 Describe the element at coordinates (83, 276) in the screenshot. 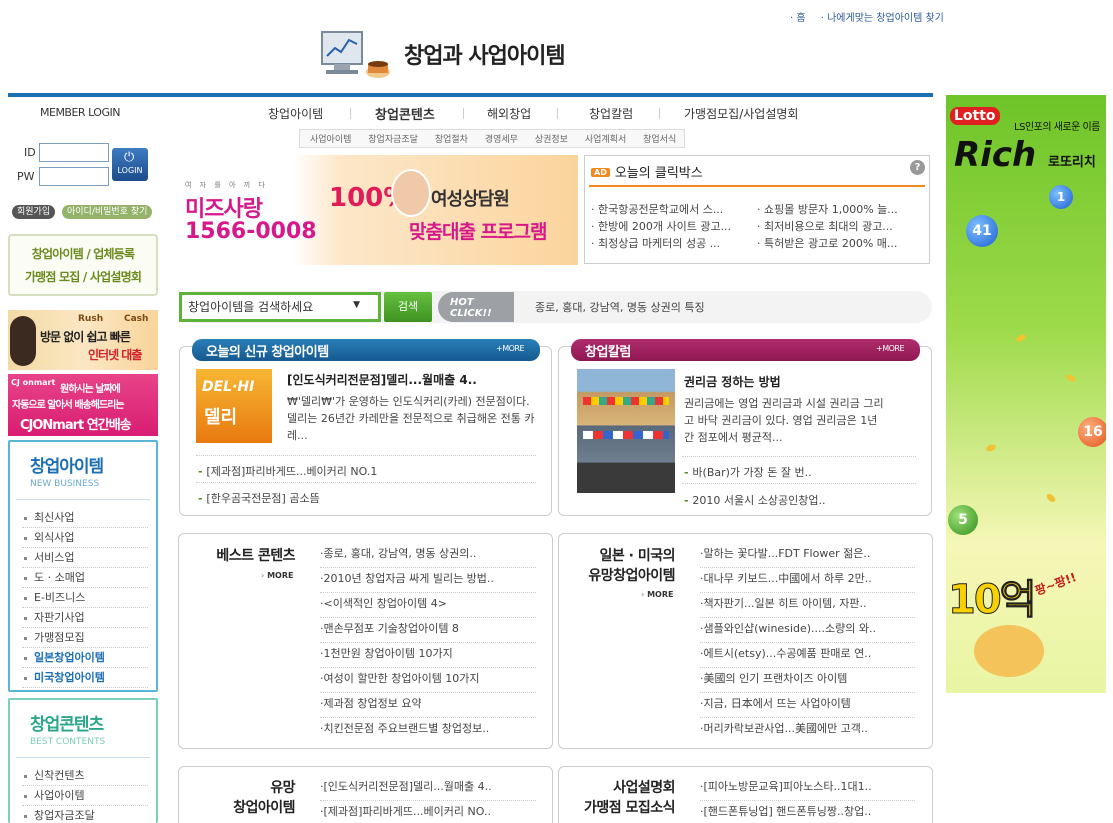

I see `franchise-recruit-link: 가맹점 모집 / 사업설명회` at that location.